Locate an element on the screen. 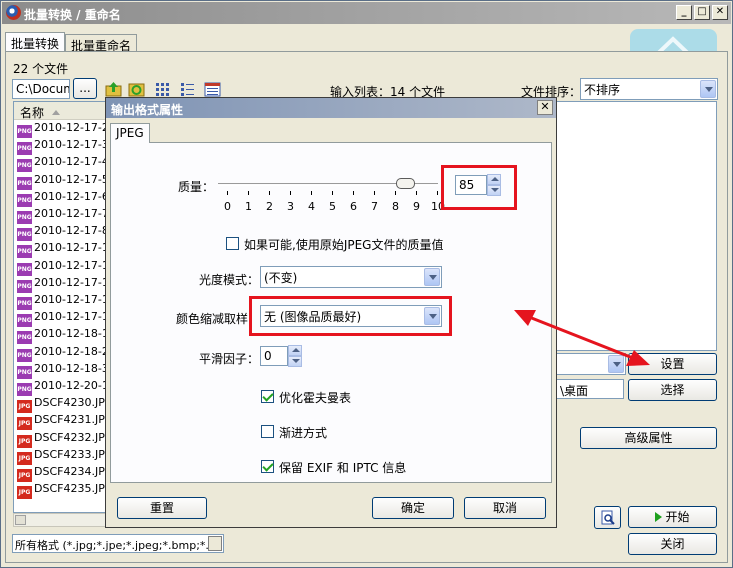 This screenshot has width=733, height=568. refresh-icon is located at coordinates (136, 89).